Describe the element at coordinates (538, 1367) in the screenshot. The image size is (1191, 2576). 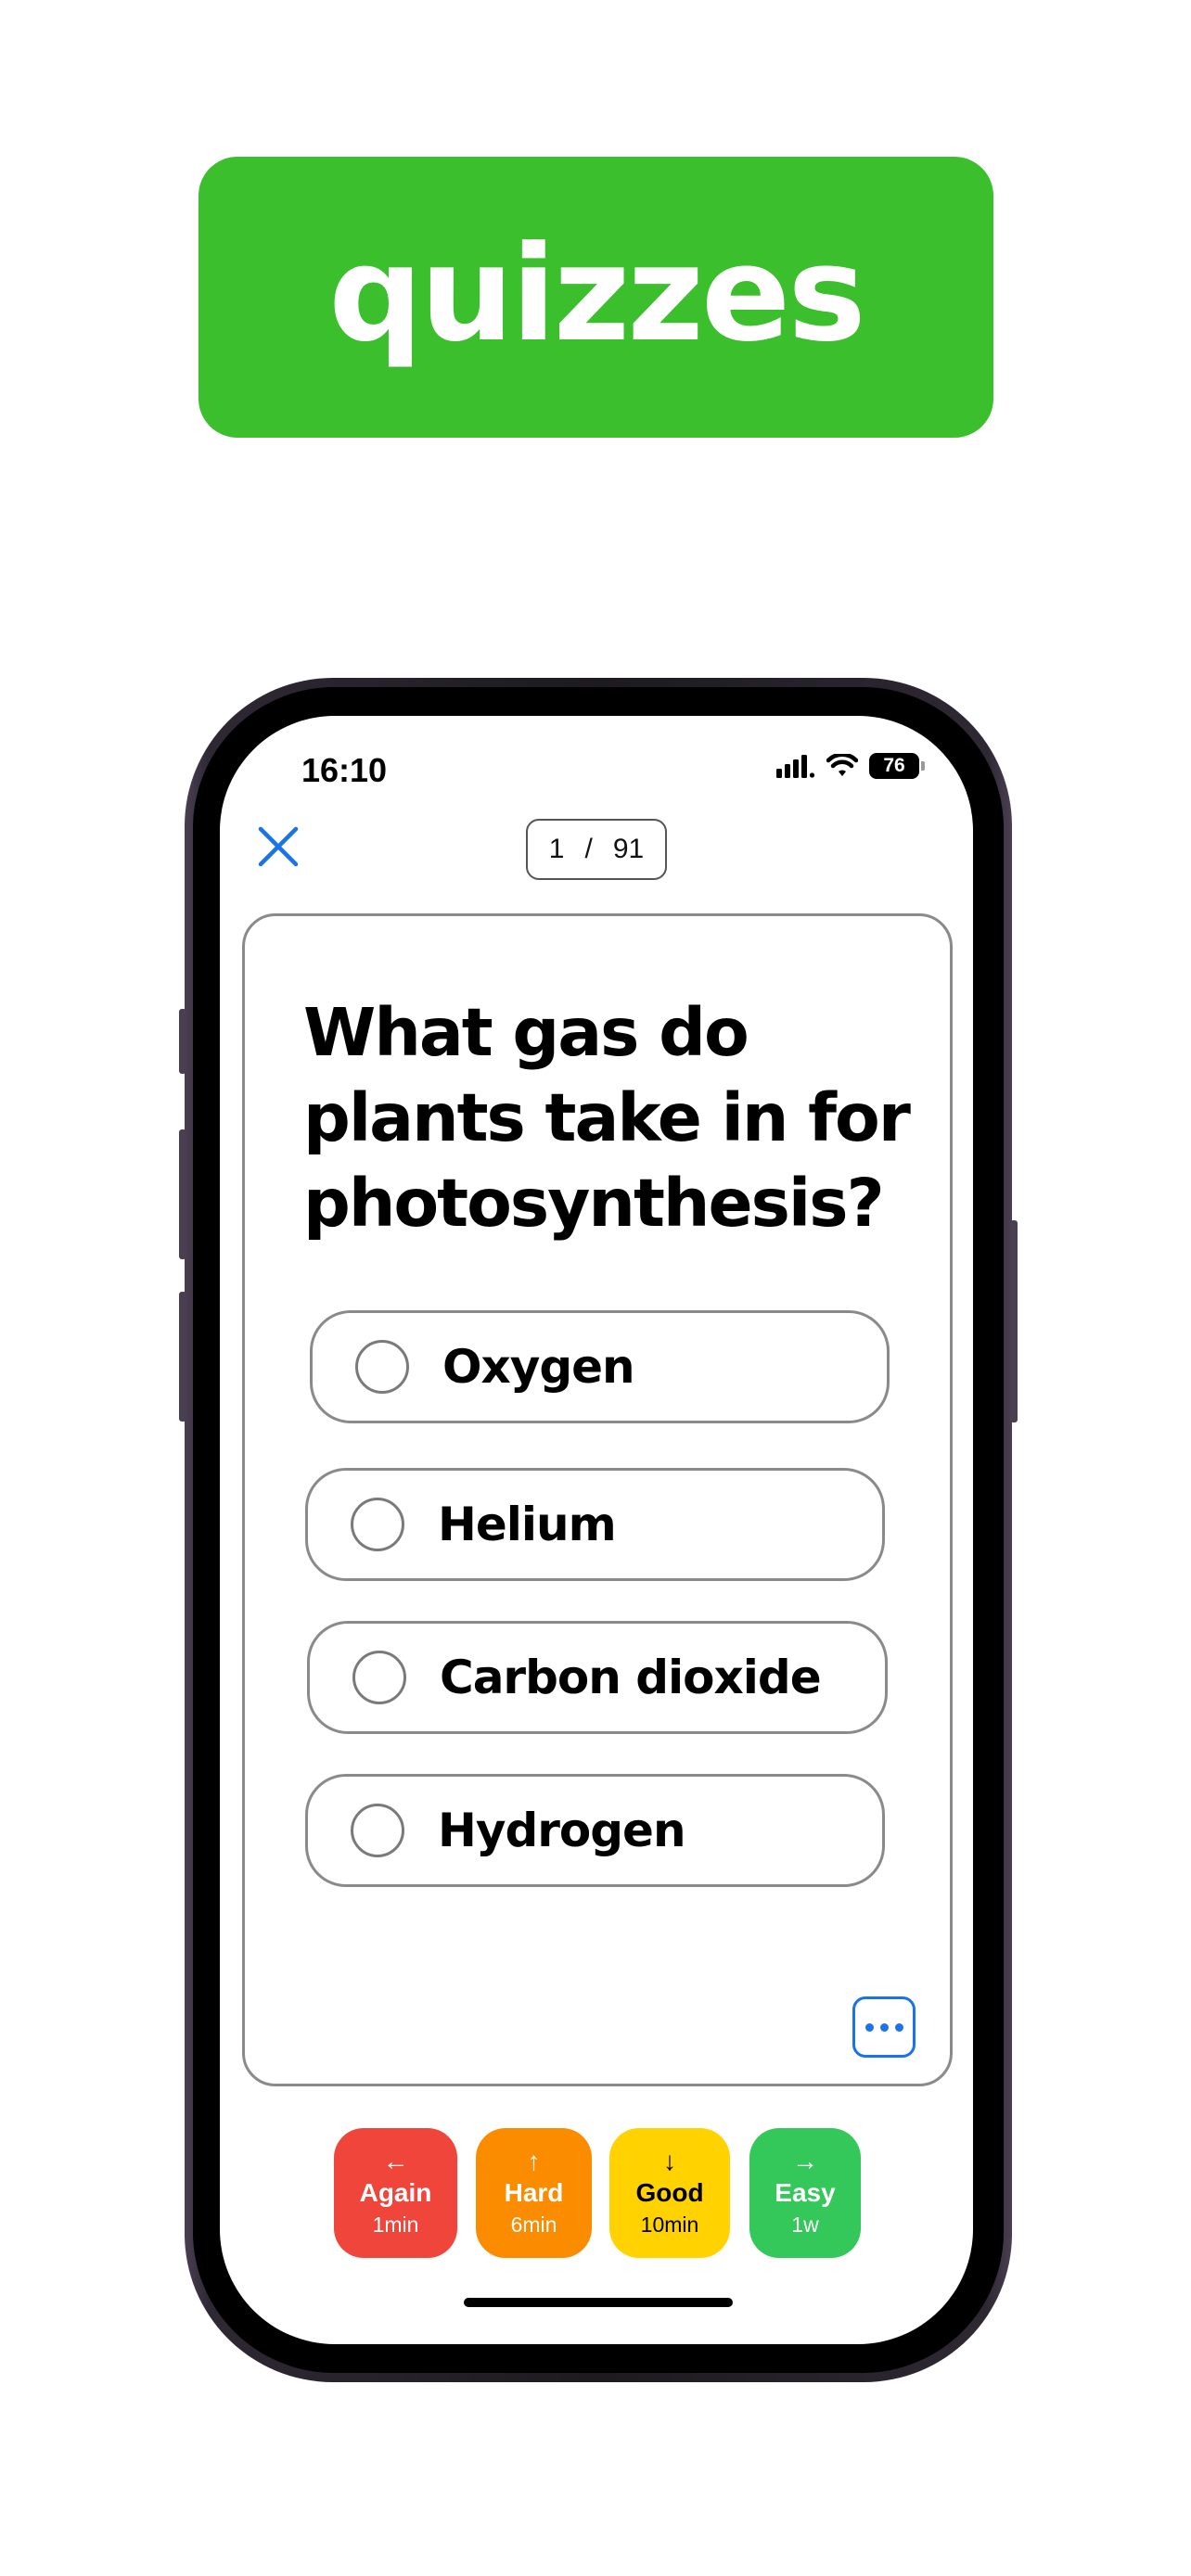
I see `answer-label: Oxygen` at that location.